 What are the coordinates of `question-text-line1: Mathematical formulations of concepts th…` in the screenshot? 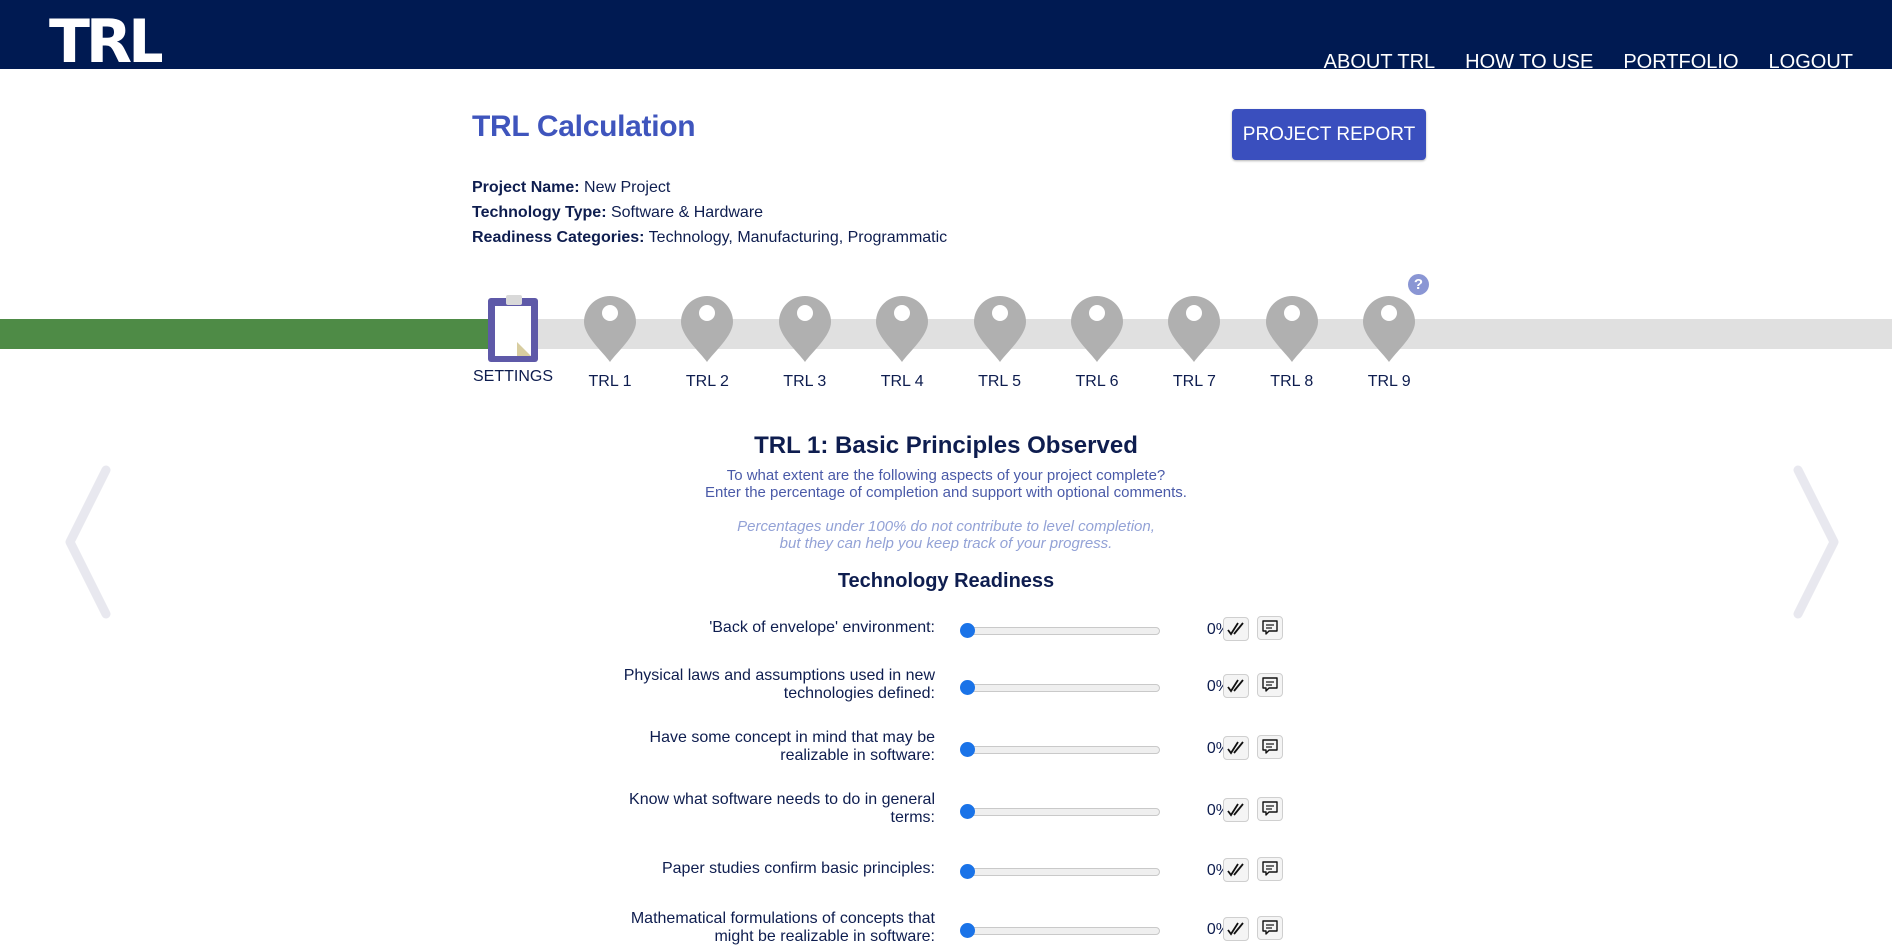 It's located at (782, 918).